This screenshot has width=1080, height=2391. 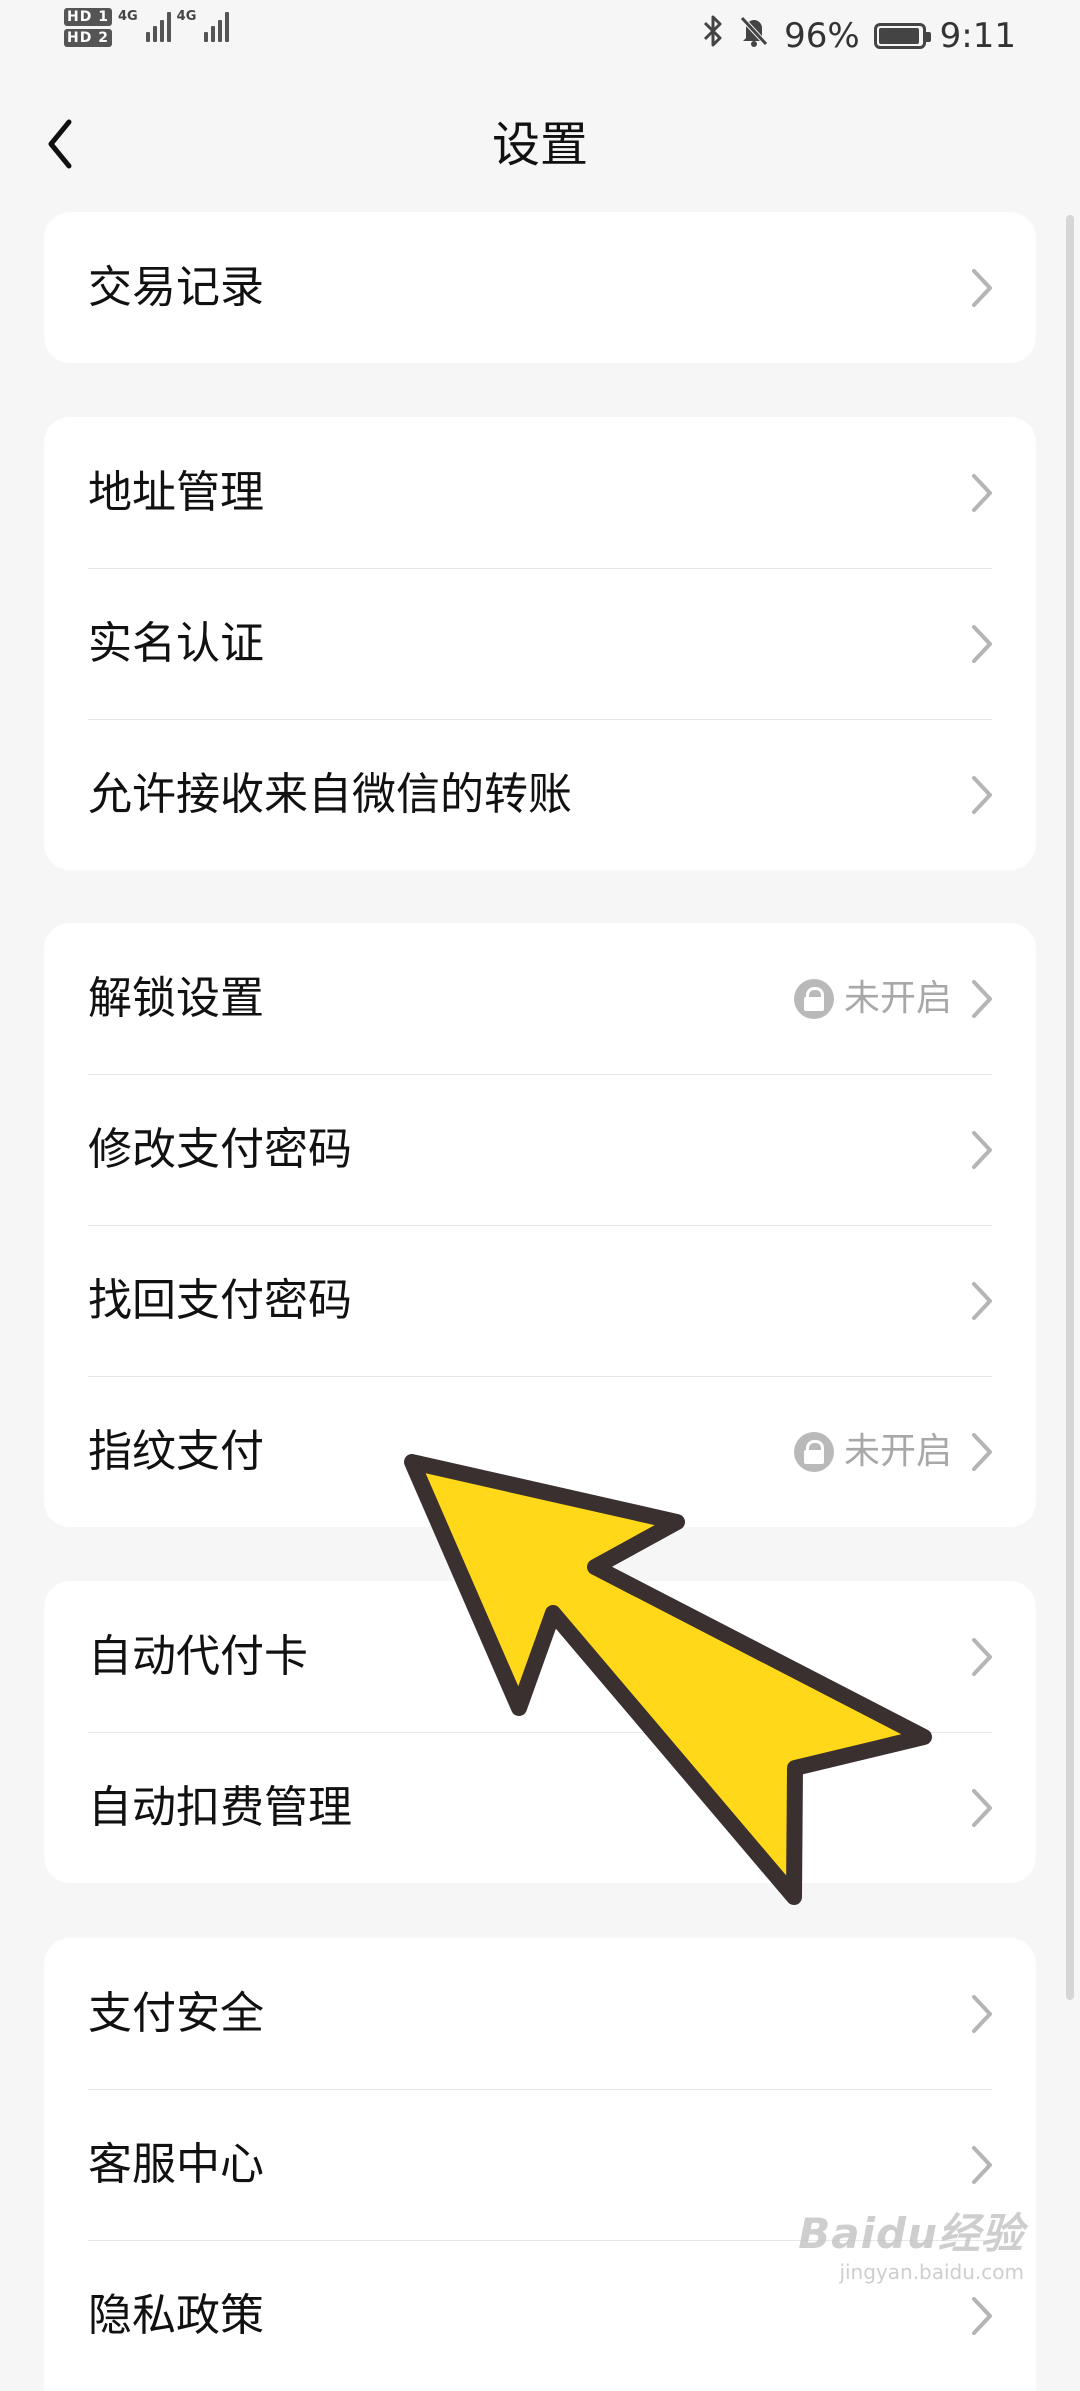 What do you see at coordinates (176, 643) in the screenshot?
I see `settings-item-label: 实名认证` at bounding box center [176, 643].